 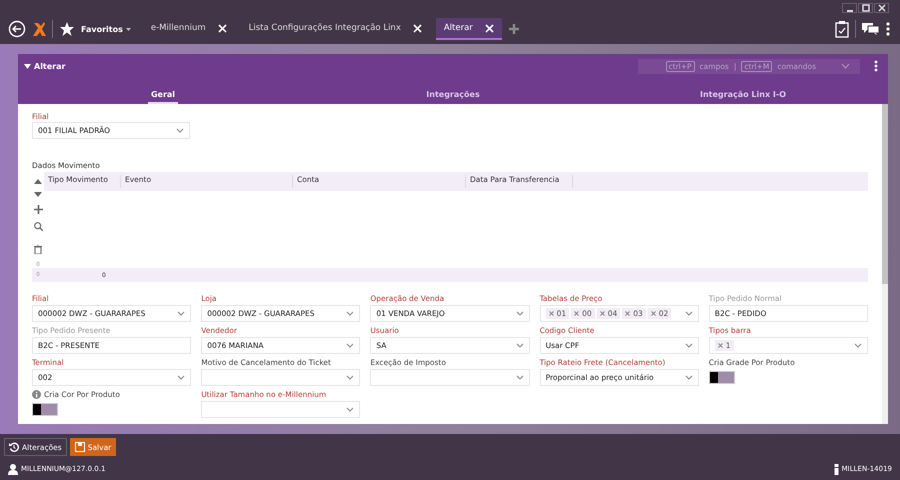 What do you see at coordinates (743, 95) in the screenshot?
I see `section-tab: Integração Linx I-O` at bounding box center [743, 95].